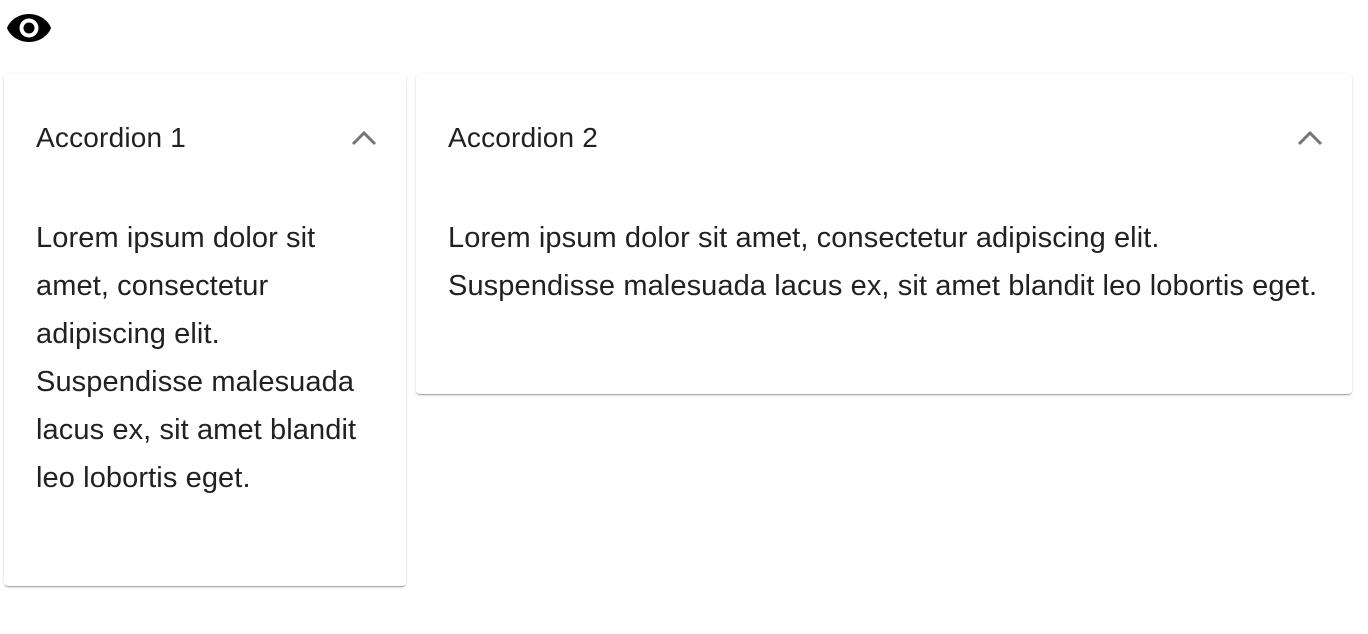 This screenshot has width=1368, height=634. I want to click on accordion-2-title: Accordion 2, so click(523, 137).